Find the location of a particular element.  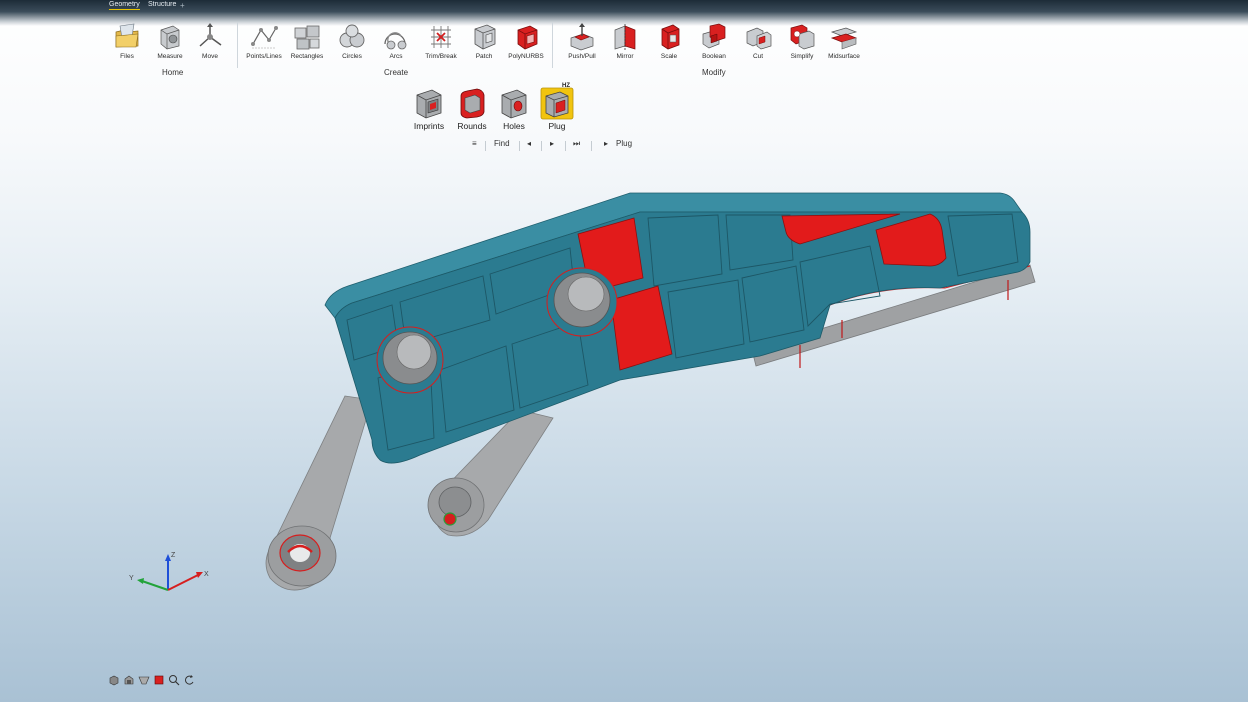

circles-label: Circles is located at coordinates (352, 56).